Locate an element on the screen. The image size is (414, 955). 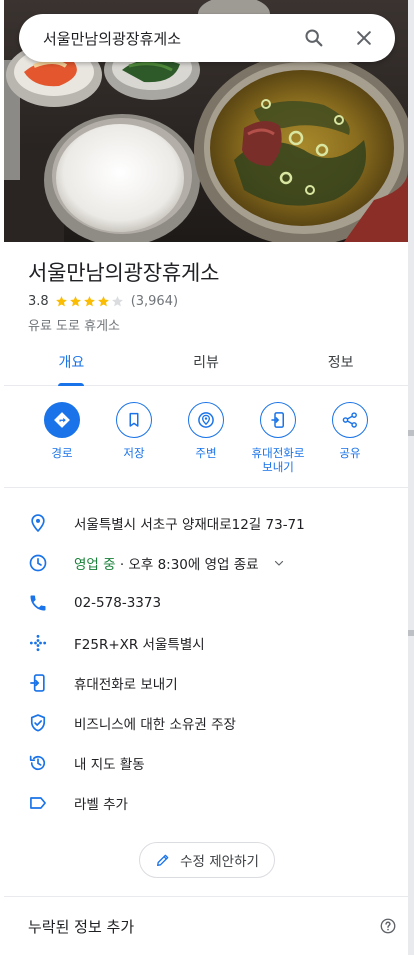
nearby-button: 주변 is located at coordinates (206, 444).